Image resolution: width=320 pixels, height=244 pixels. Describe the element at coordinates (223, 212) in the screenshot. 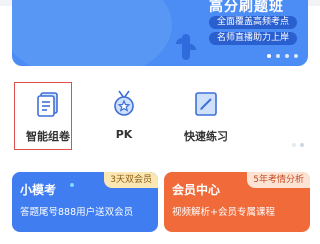

I see `member-center-subtitle: 视频解析+会员专属课程` at that location.